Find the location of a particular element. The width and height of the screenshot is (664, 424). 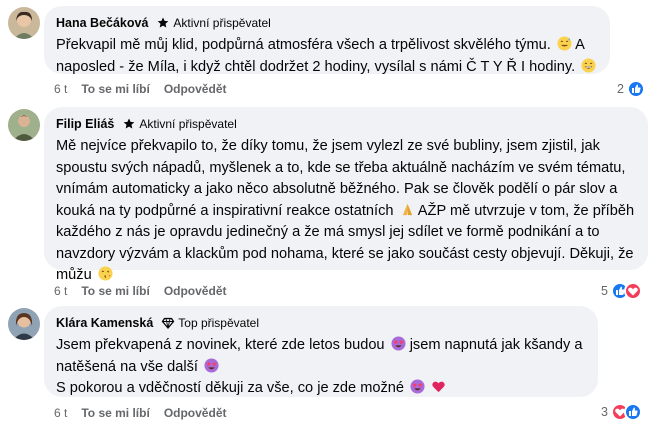

contributor-badge: Top přispěvatel is located at coordinates (210, 323).